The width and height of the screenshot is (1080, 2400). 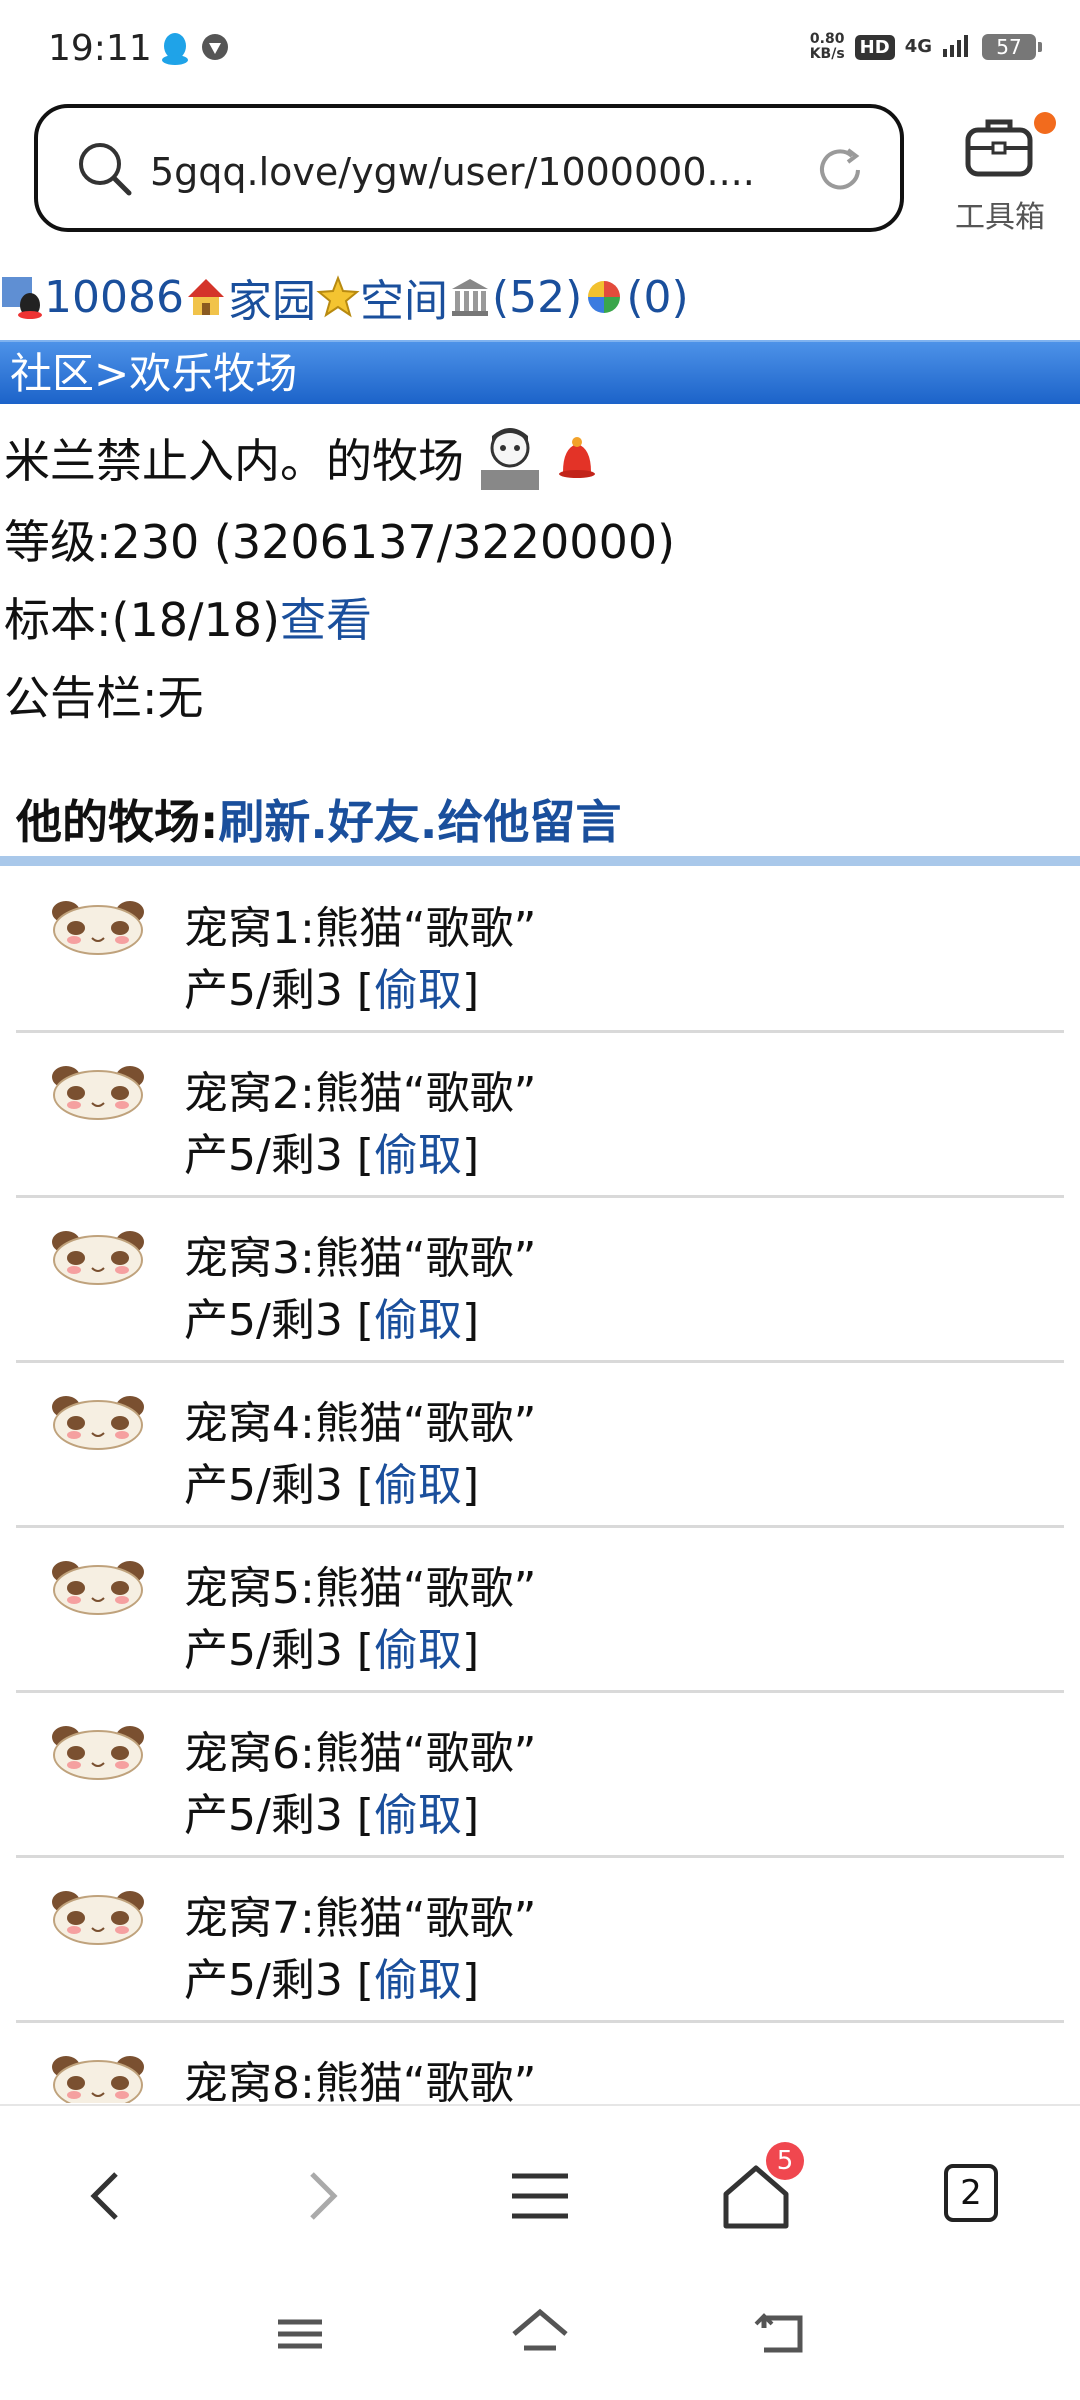 I want to click on pen-title: 宠窝3:熊猫“歌歌”, so click(x=360, y=1258).